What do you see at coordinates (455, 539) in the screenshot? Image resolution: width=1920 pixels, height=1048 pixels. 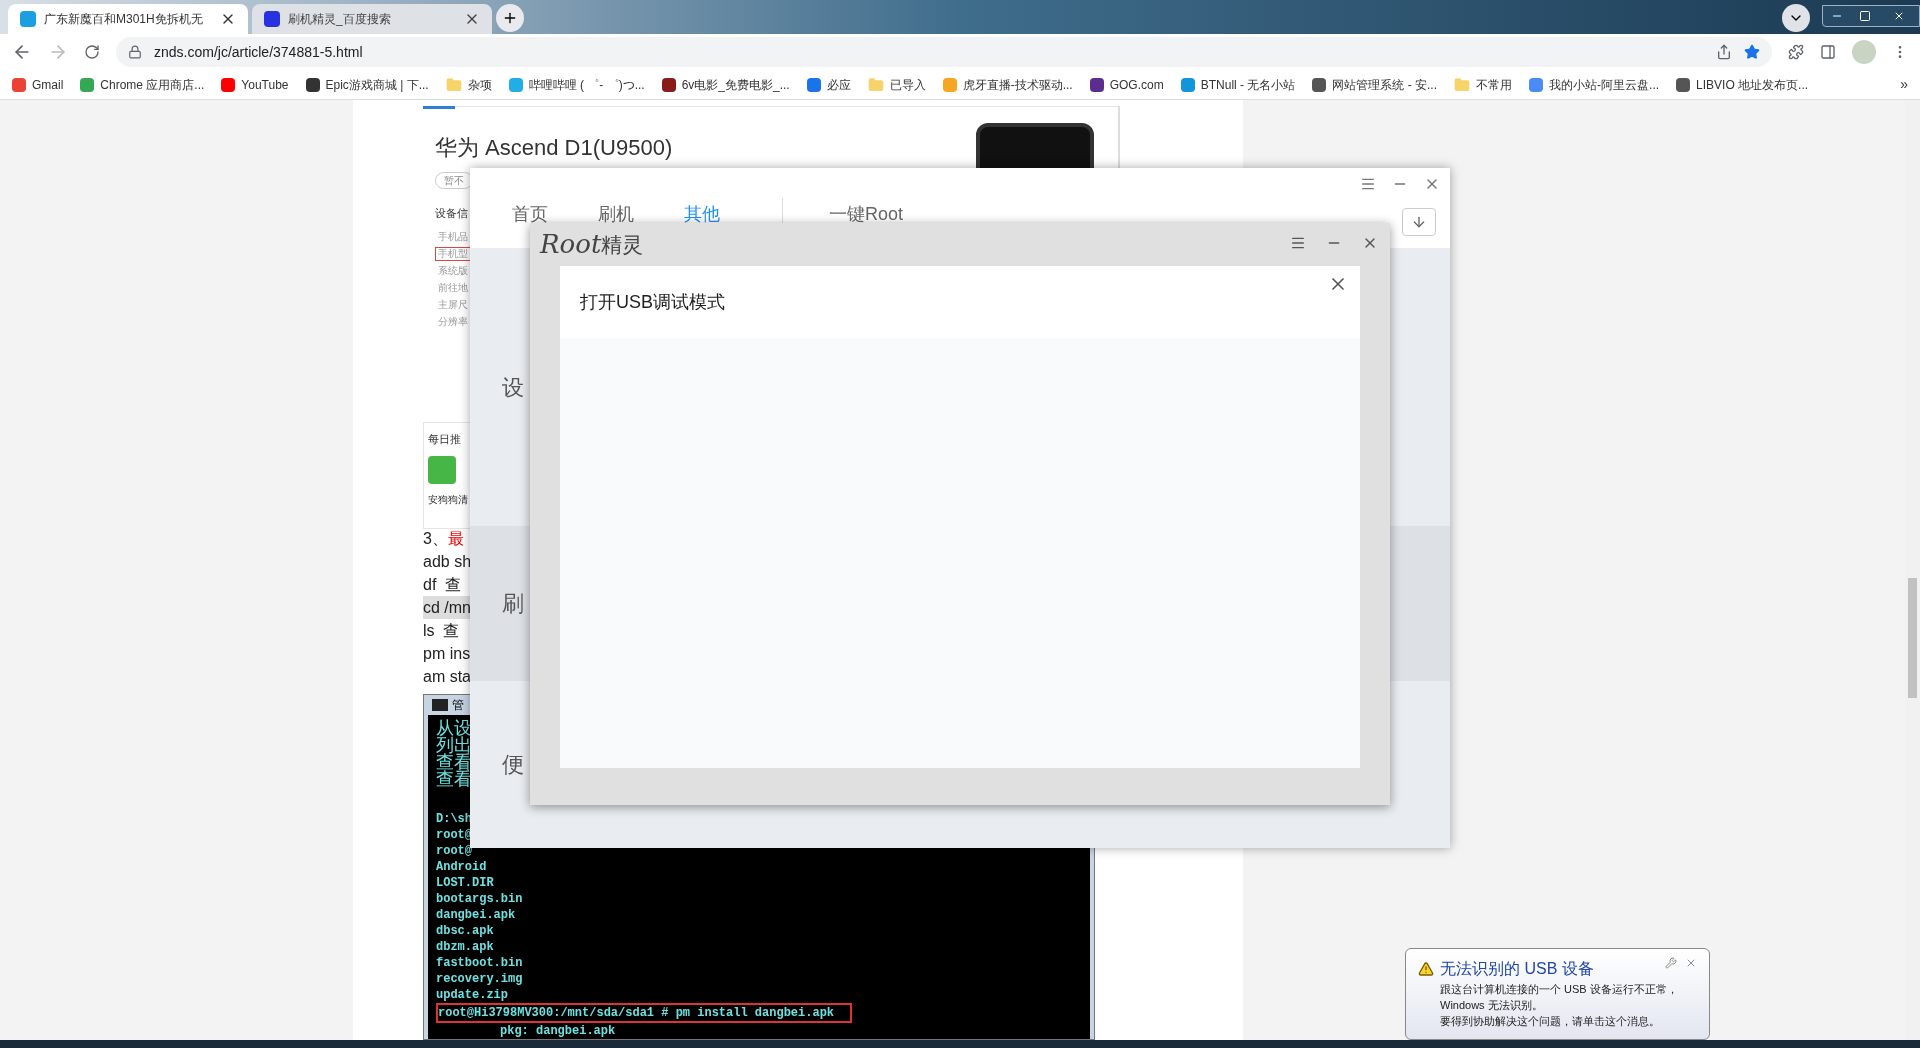 I see `step-heading: 最` at bounding box center [455, 539].